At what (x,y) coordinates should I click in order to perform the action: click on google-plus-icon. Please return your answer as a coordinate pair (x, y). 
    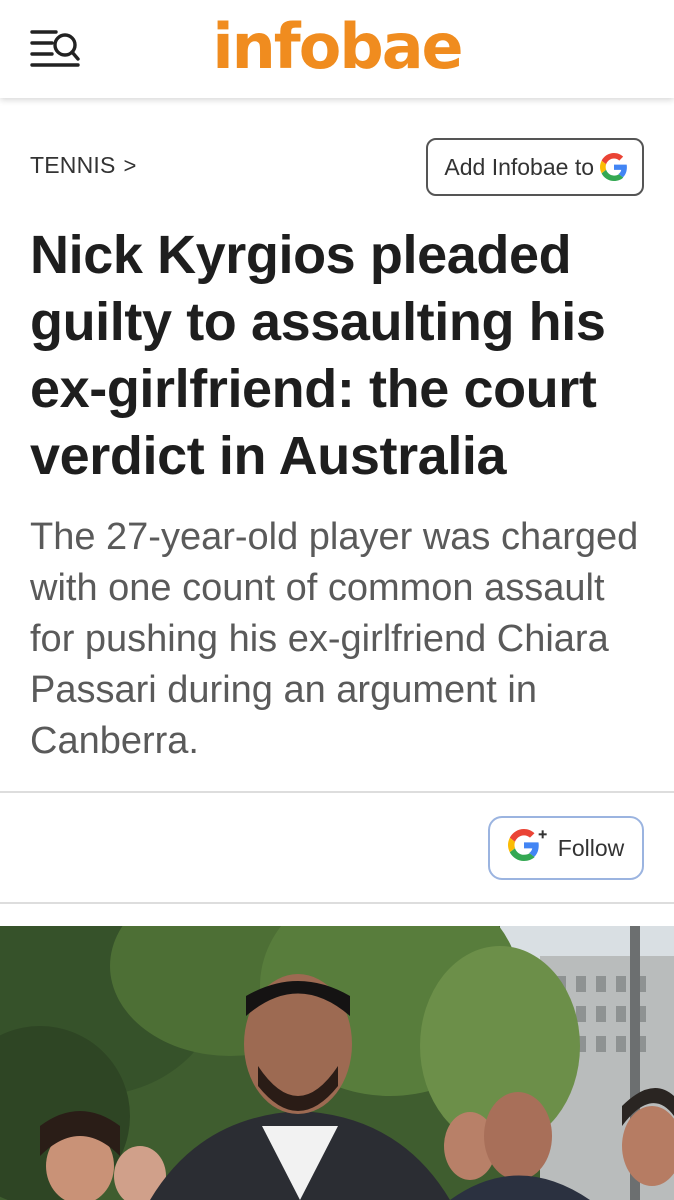
    Looking at the image, I should click on (527, 848).